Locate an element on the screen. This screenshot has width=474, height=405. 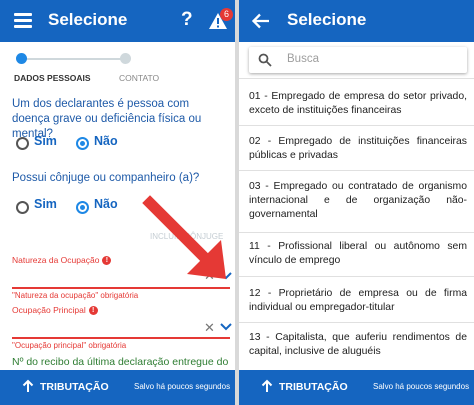
question-spouse: Possui cônjuge ou companheiro (a)? is located at coordinates (106, 178).